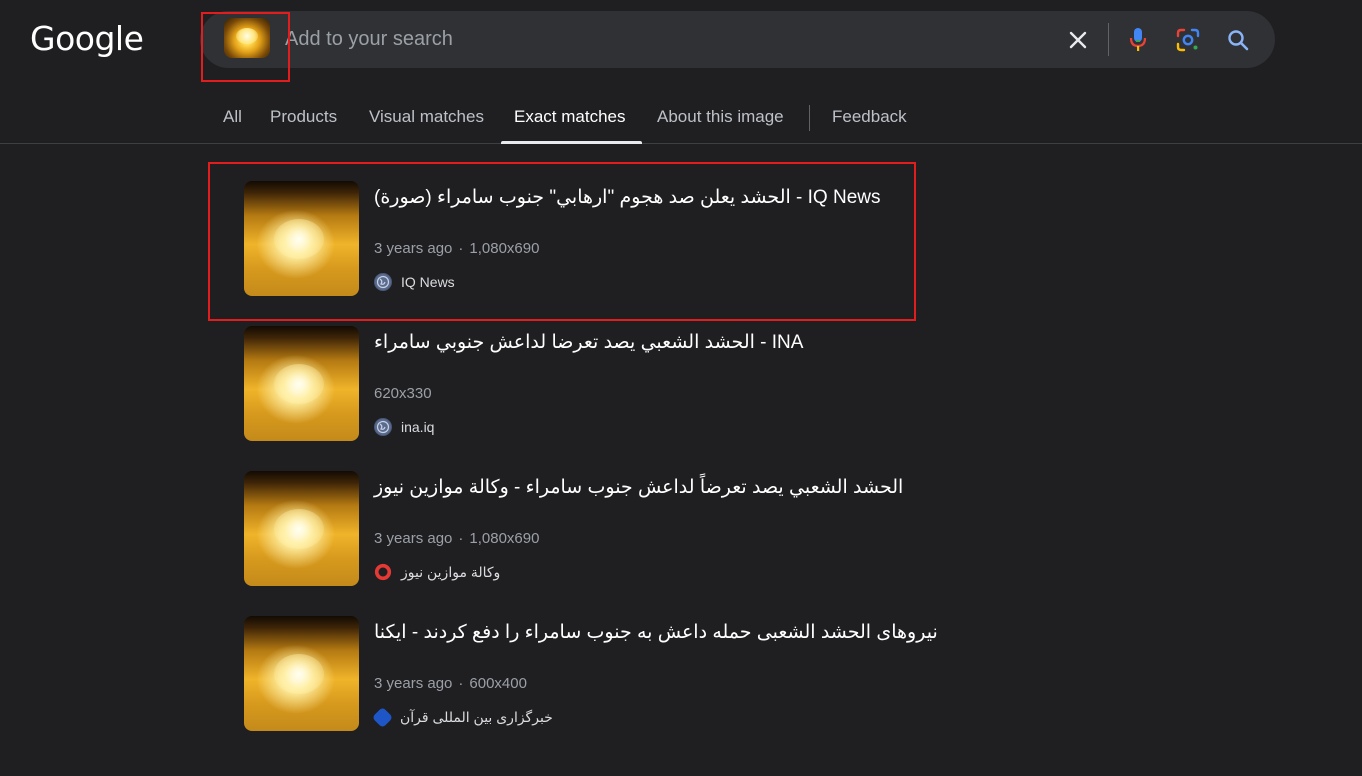 This screenshot has height=776, width=1362. I want to click on search-divider, so click(1108, 39).